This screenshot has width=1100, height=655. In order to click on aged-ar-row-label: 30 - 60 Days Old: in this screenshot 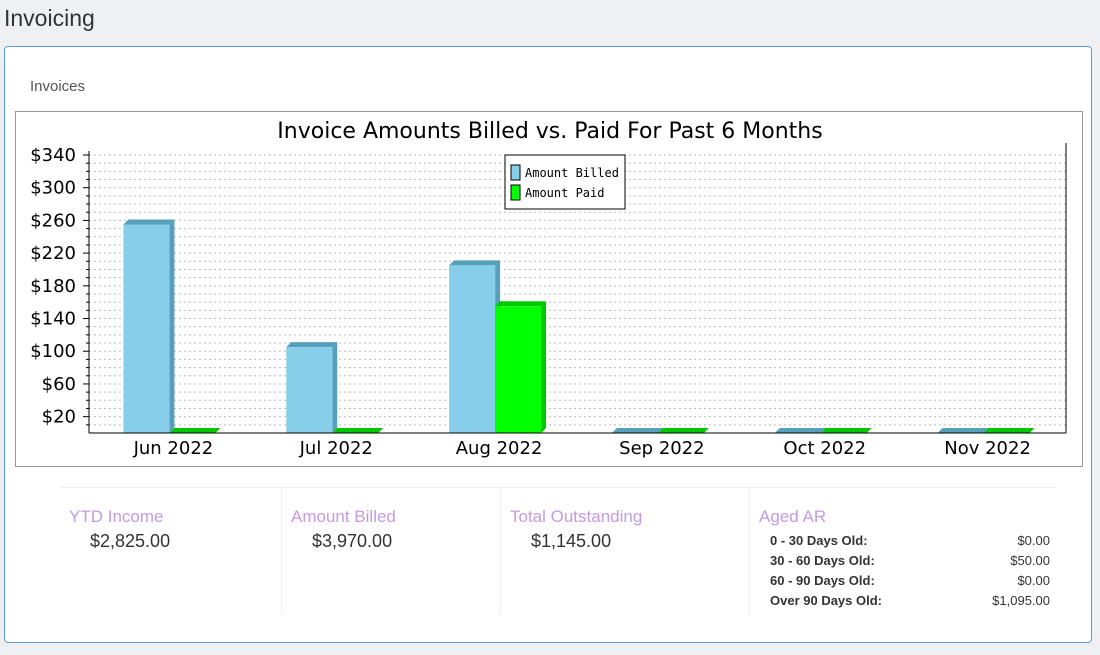, I will do `click(822, 560)`.